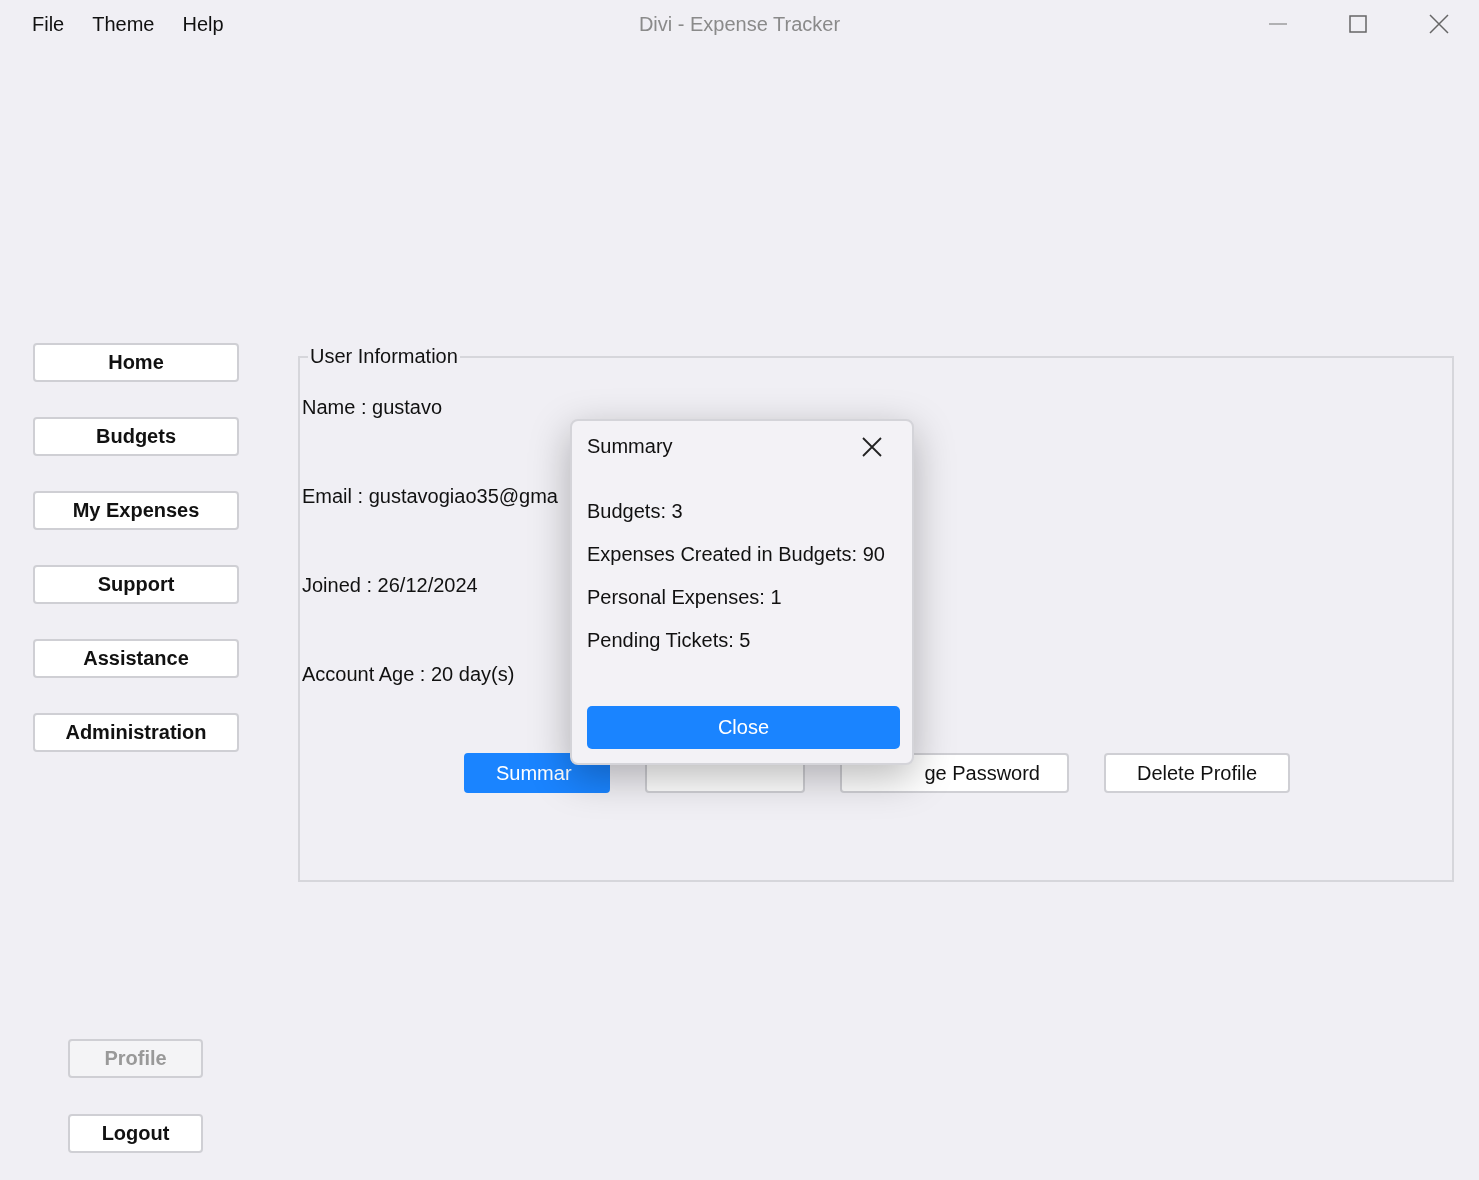 The width and height of the screenshot is (1479, 1180). Describe the element at coordinates (685, 597) in the screenshot. I see `summary-text: Personal Expenses: 1` at that location.